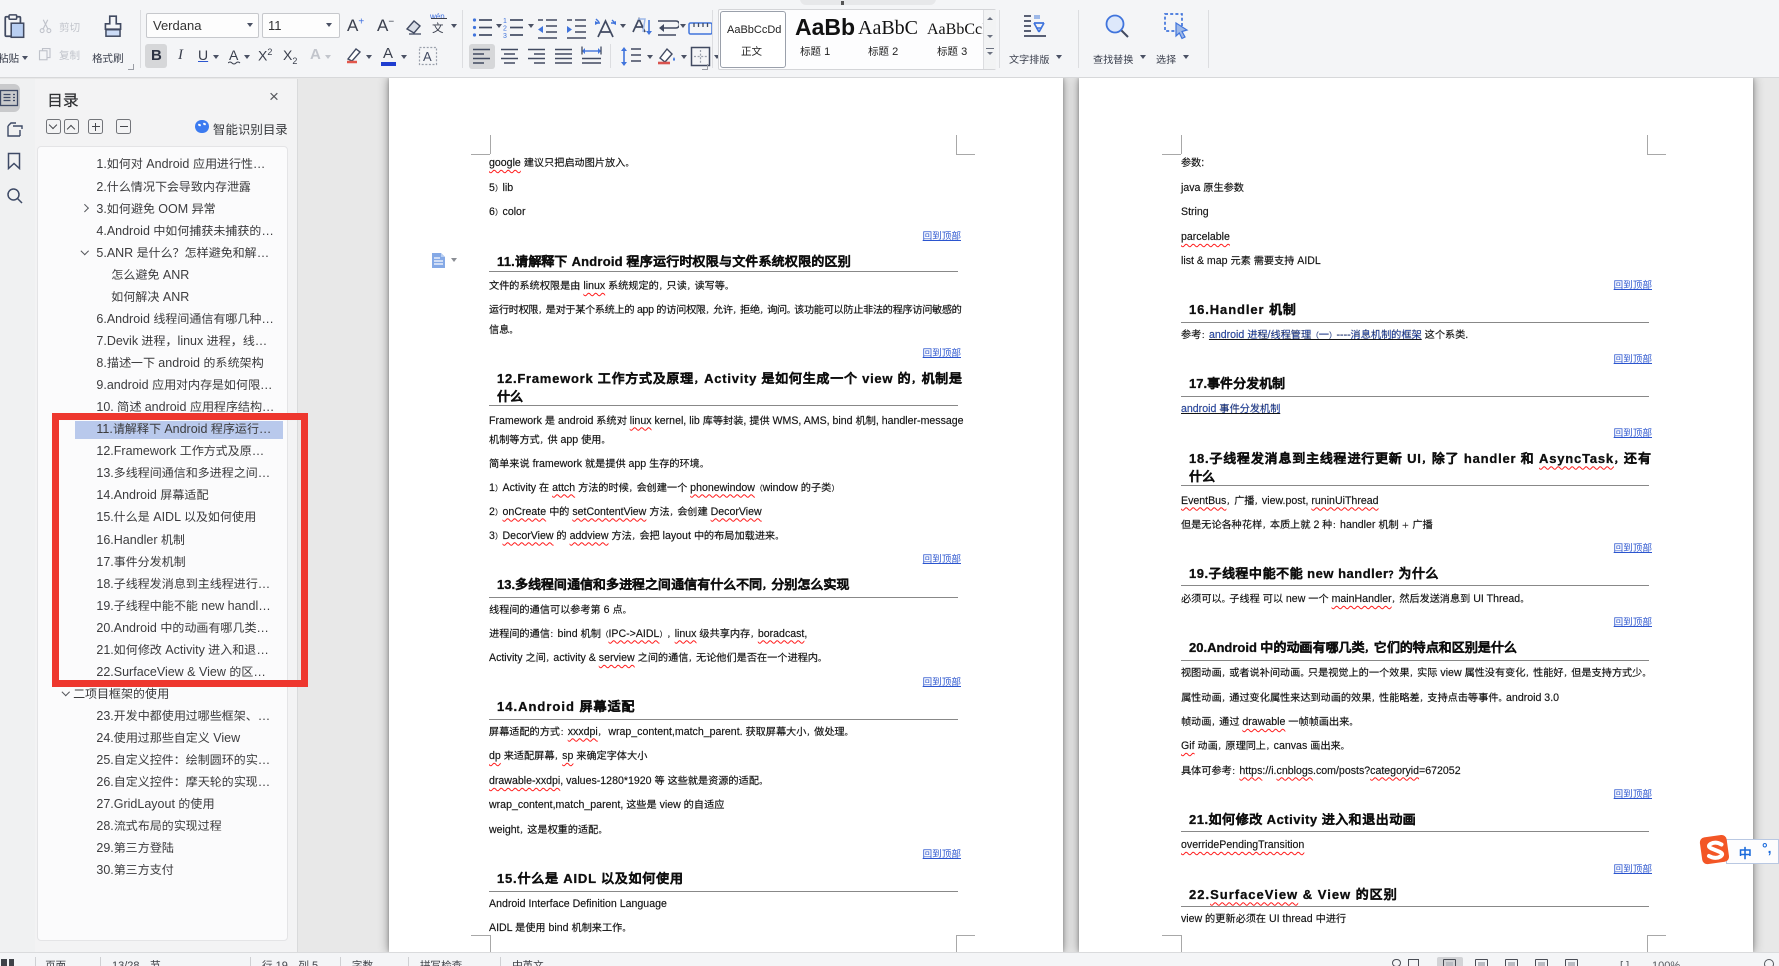 This screenshot has height=966, width=1779. What do you see at coordinates (427, 56) in the screenshot?
I see `svg-text: A` at bounding box center [427, 56].